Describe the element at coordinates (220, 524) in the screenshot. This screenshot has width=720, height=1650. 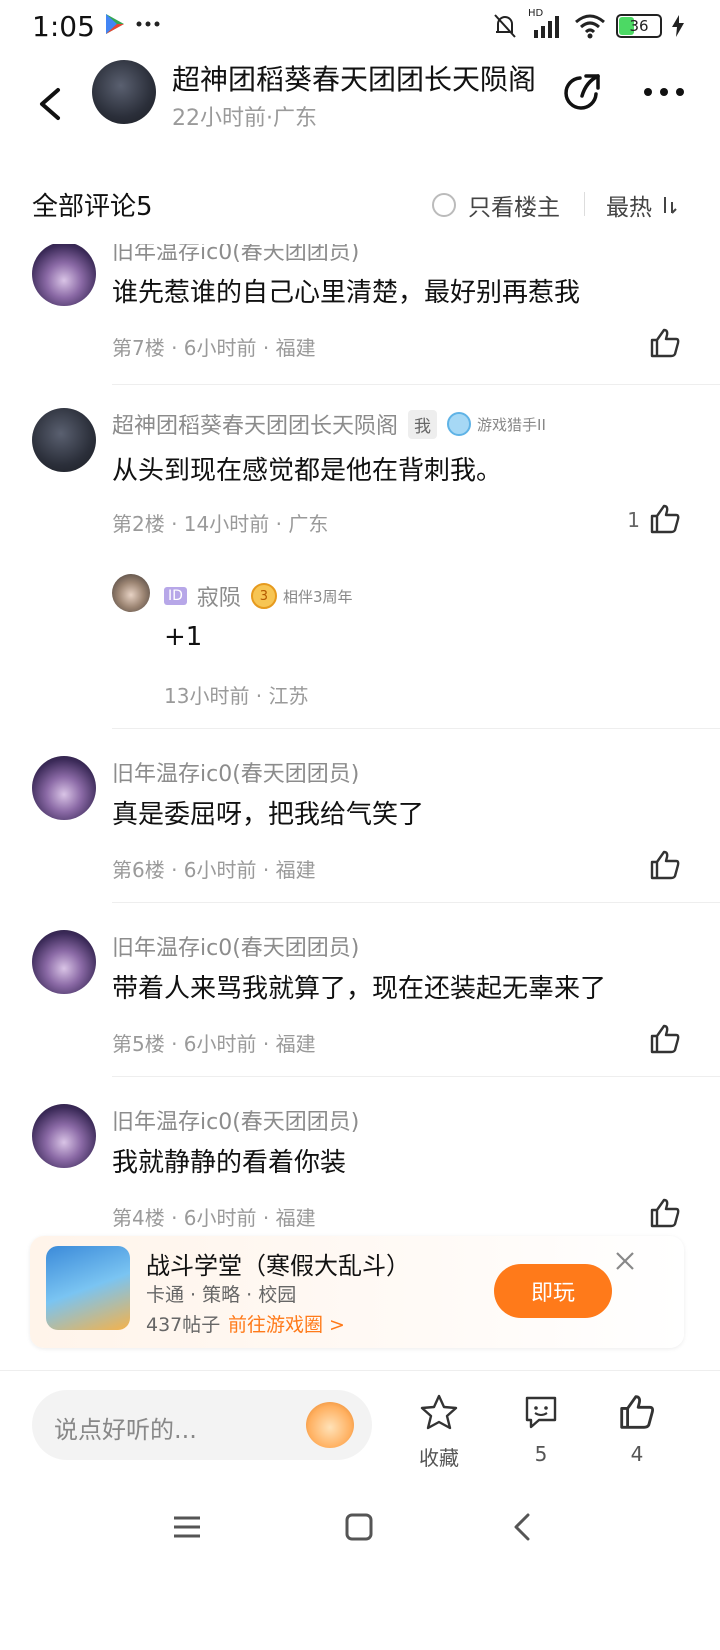
I see `comment-meta: 第2楼 · 14小时前 · 广东` at that location.